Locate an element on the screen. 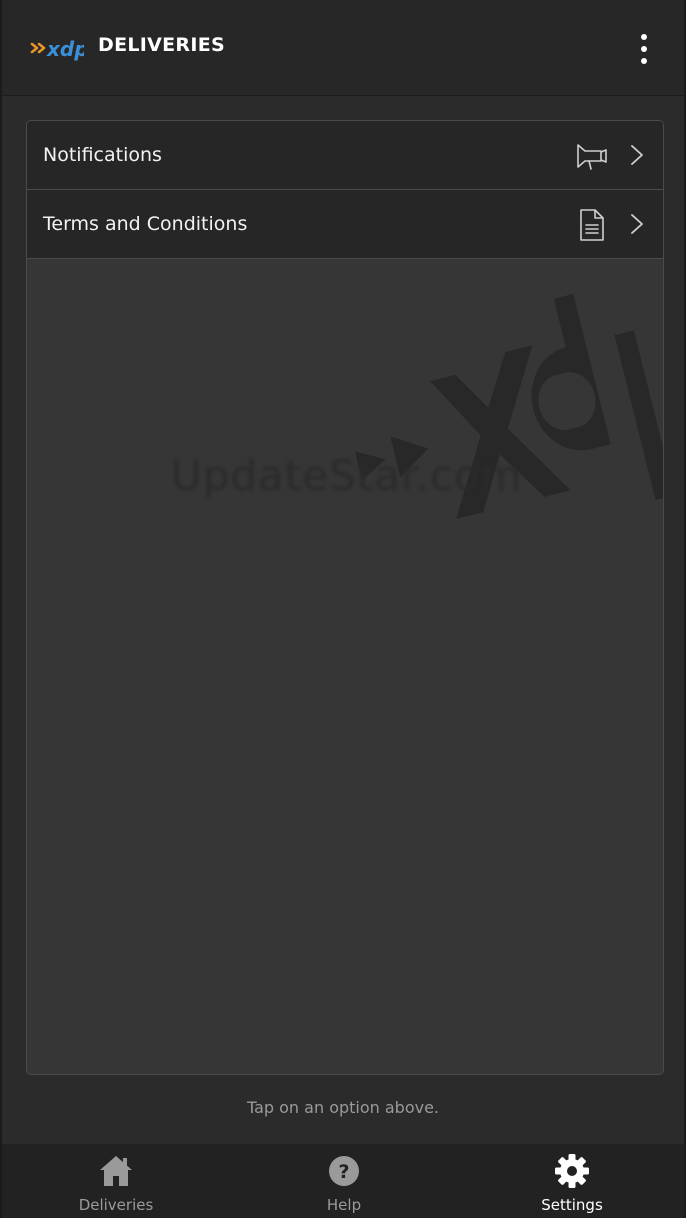 Image resolution: width=686 pixels, height=1218 pixels. option-label: Terms and Conditions is located at coordinates (145, 224).